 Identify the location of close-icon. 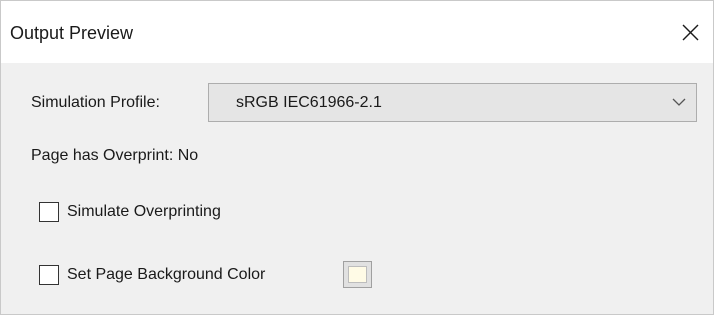
(690, 32).